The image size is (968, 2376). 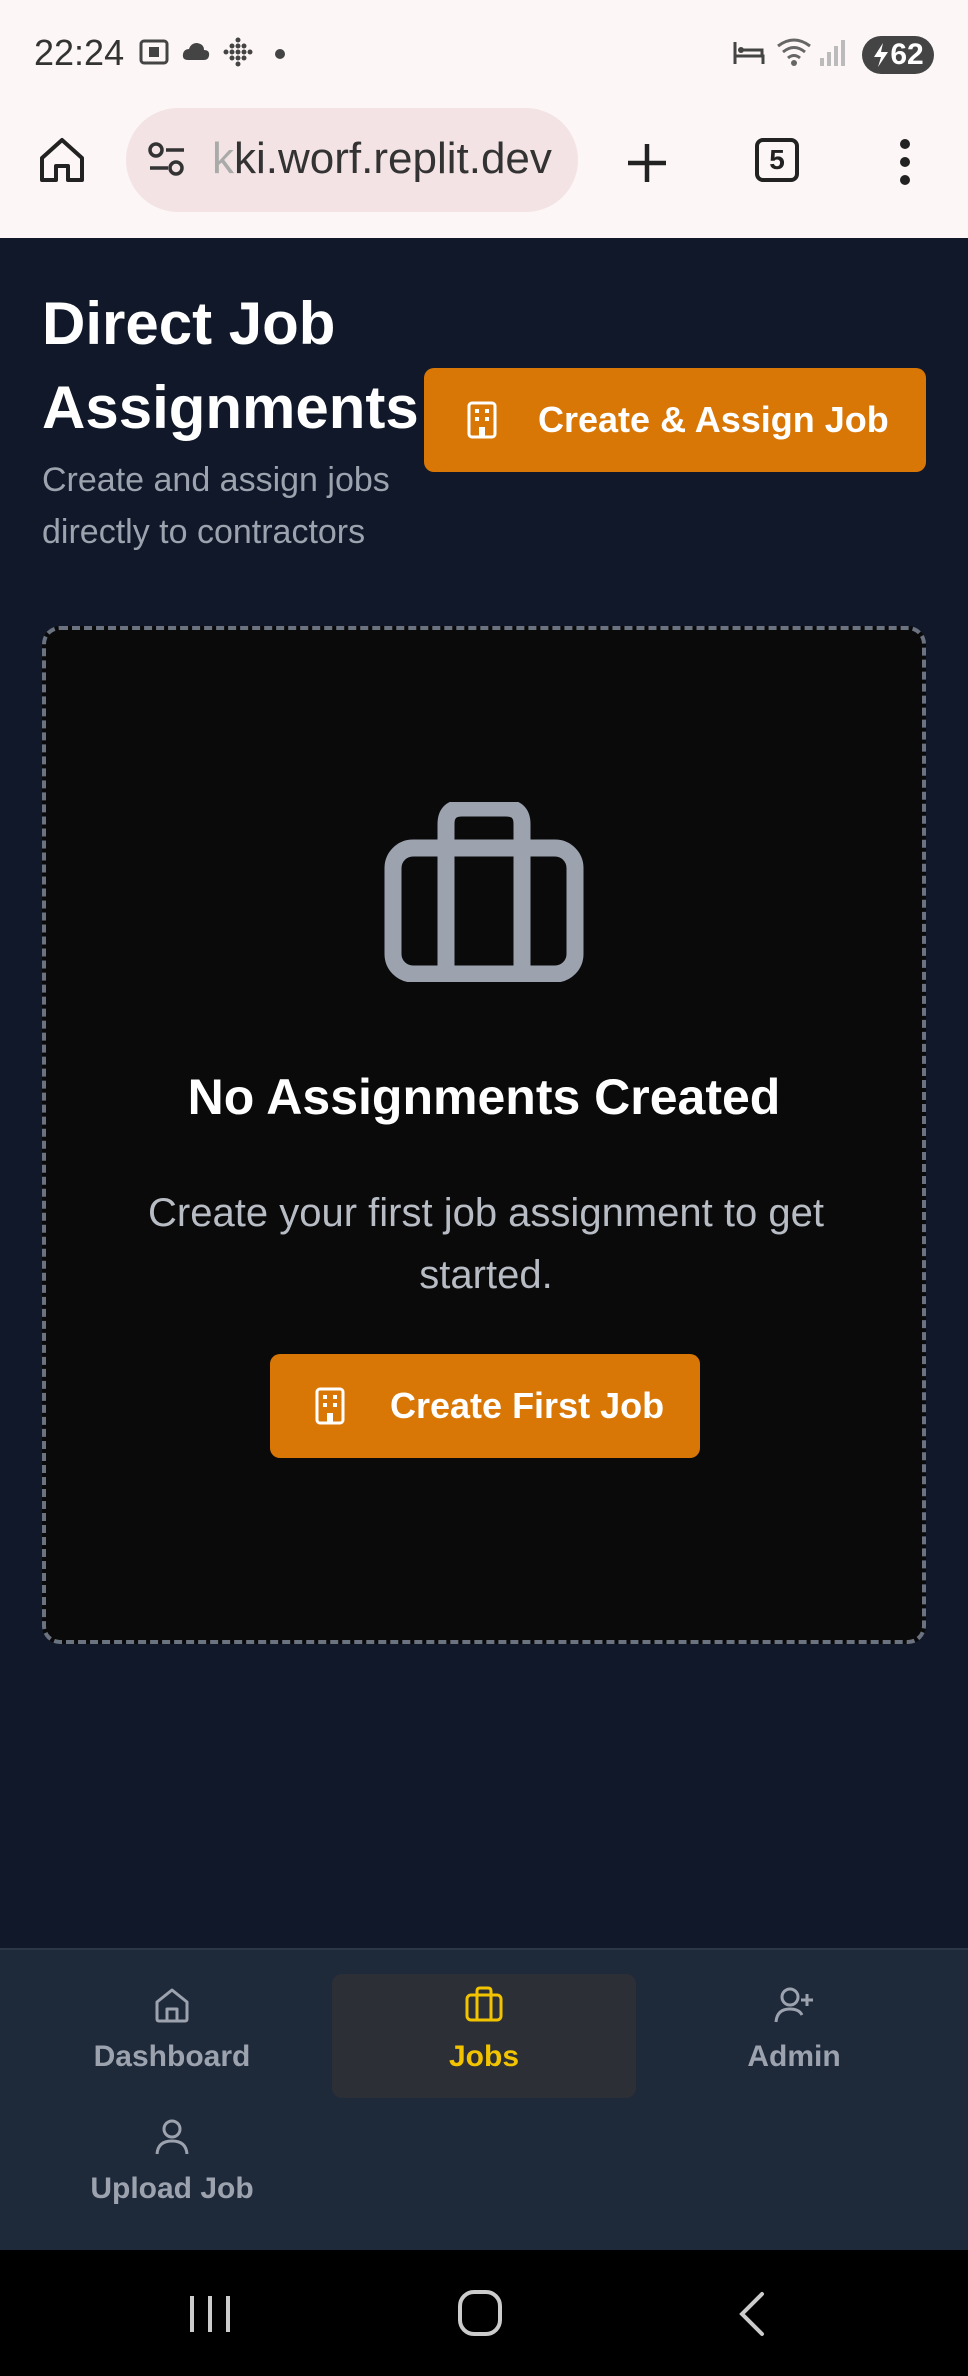 I want to click on url-text: kki.worf.replit.dev, so click(x=382, y=159).